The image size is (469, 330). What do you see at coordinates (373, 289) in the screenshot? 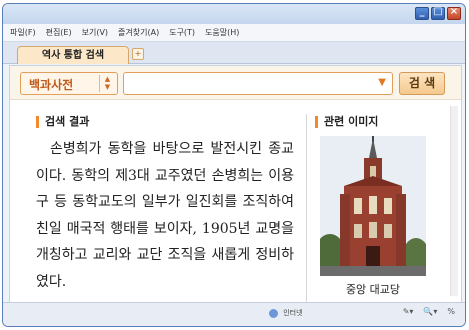
I see `image-caption: 중앙 대교당` at bounding box center [373, 289].